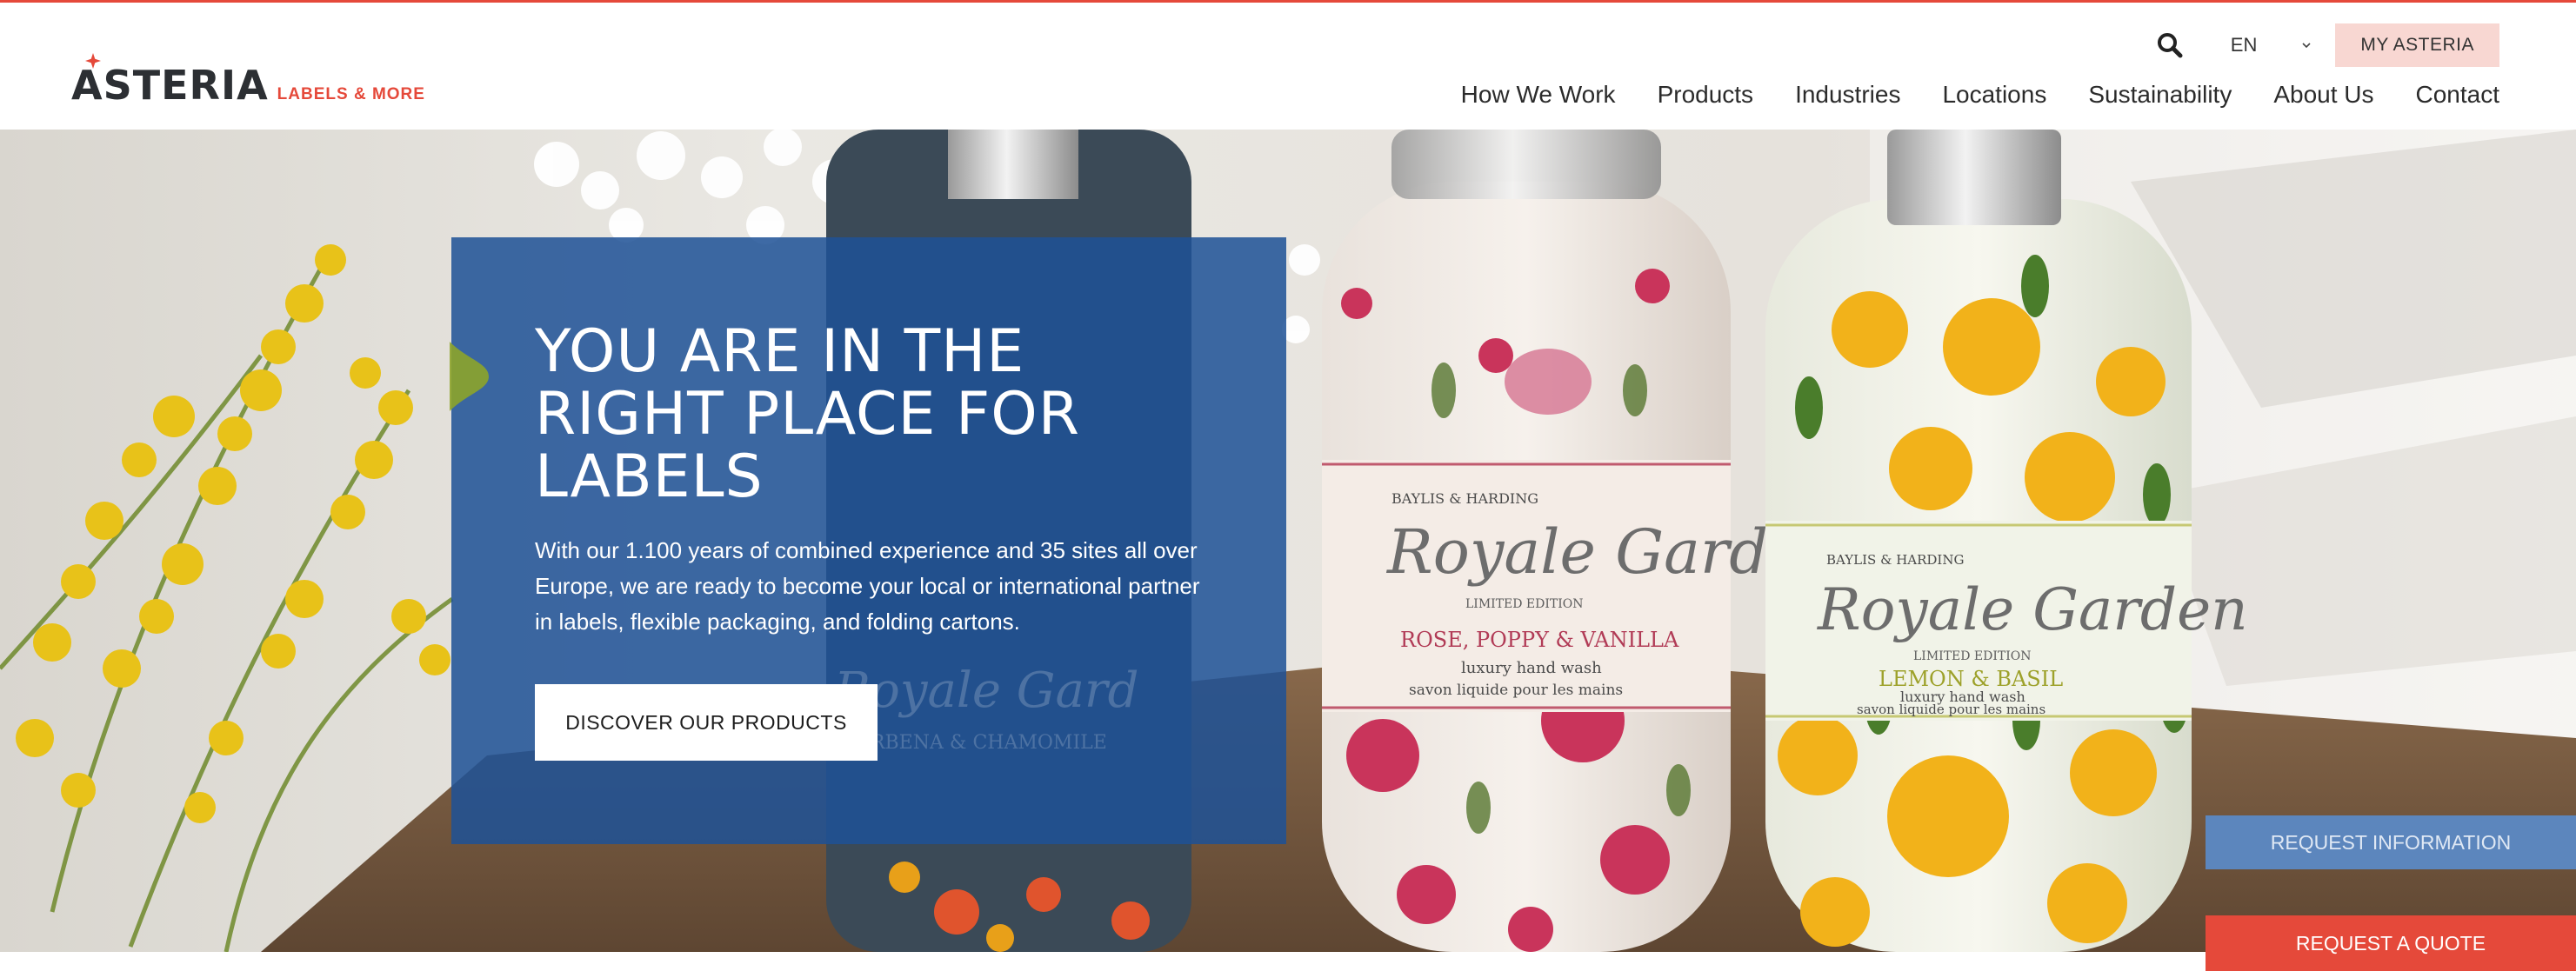 This screenshot has height=978, width=2576. I want to click on logo-tagline: LABELS & MORE, so click(351, 94).